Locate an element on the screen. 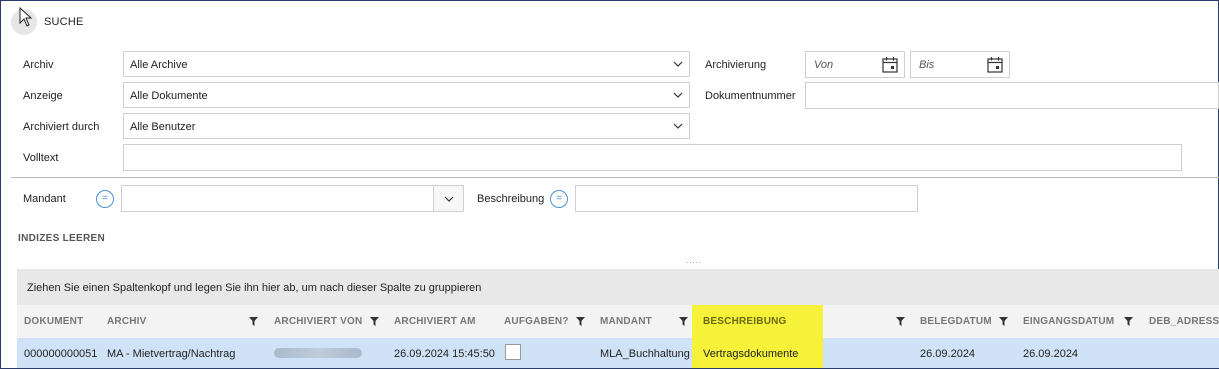 The width and height of the screenshot is (1219, 369). volltext-input is located at coordinates (652, 157).